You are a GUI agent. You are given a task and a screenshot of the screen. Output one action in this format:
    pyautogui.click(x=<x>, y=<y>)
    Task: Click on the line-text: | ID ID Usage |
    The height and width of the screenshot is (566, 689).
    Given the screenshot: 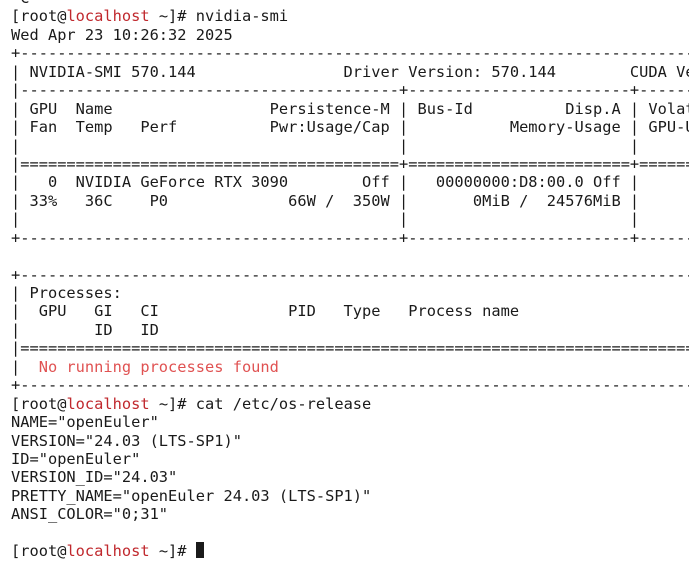 What is the action you would take?
    pyautogui.click(x=85, y=329)
    